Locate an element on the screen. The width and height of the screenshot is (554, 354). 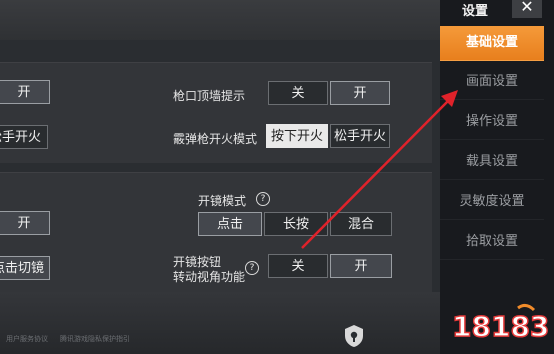
sidebar-item-vehicle-settings: 载具设置 is located at coordinates (492, 162).